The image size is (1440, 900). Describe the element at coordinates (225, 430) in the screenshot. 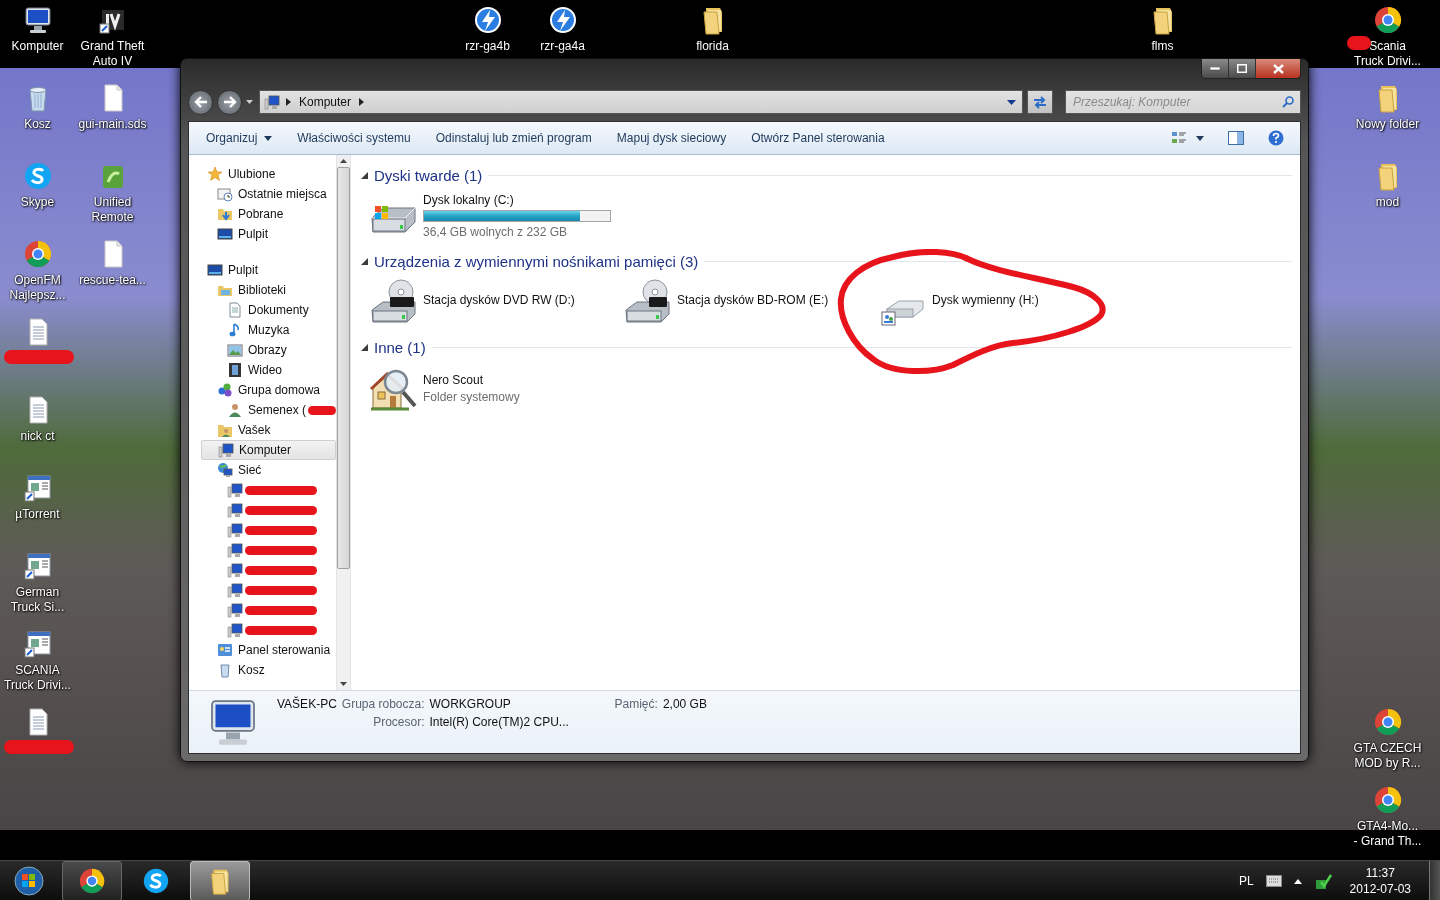

I see `user-folder-icon` at that location.